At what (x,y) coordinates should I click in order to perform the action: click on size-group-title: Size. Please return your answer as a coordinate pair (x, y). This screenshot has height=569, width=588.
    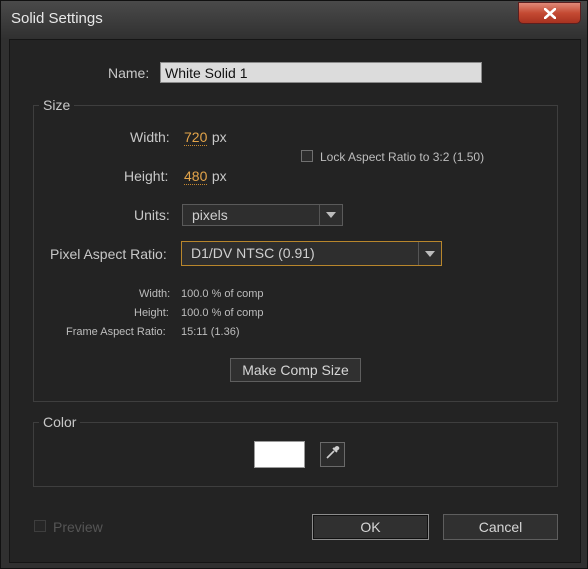
    Looking at the image, I should click on (57, 105).